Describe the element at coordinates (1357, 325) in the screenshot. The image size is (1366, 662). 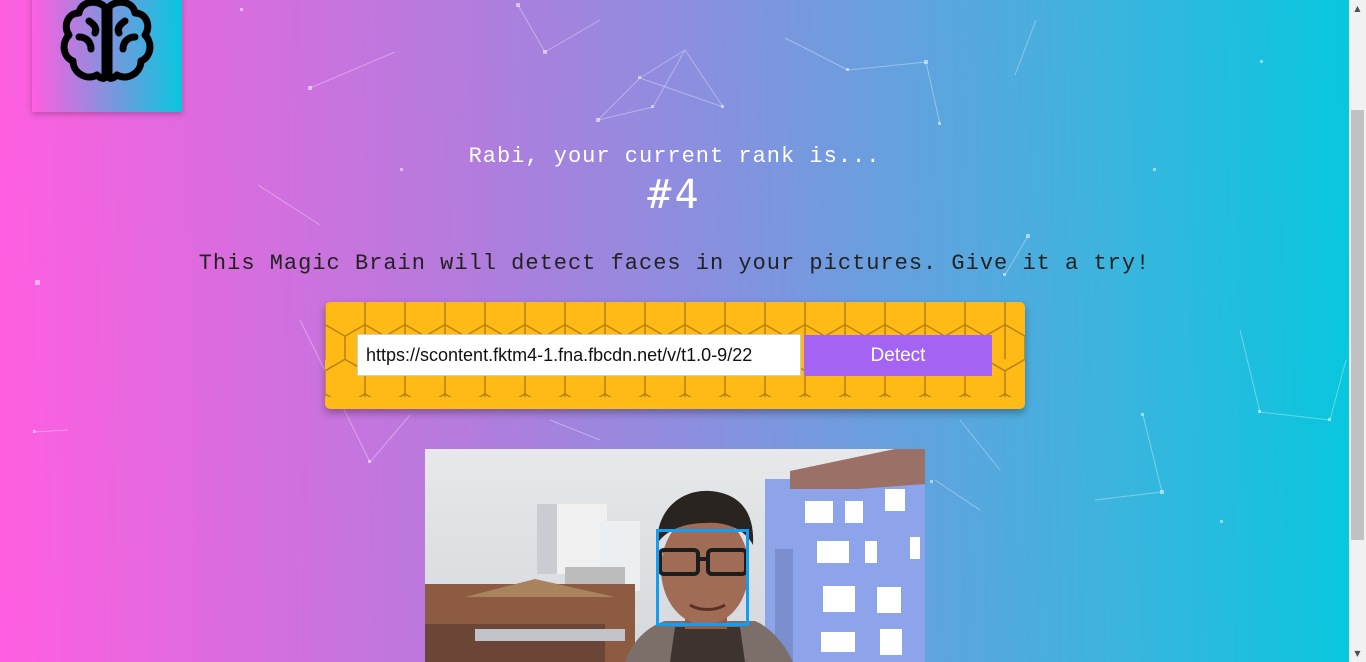
I see `scrollbar-thumb` at that location.